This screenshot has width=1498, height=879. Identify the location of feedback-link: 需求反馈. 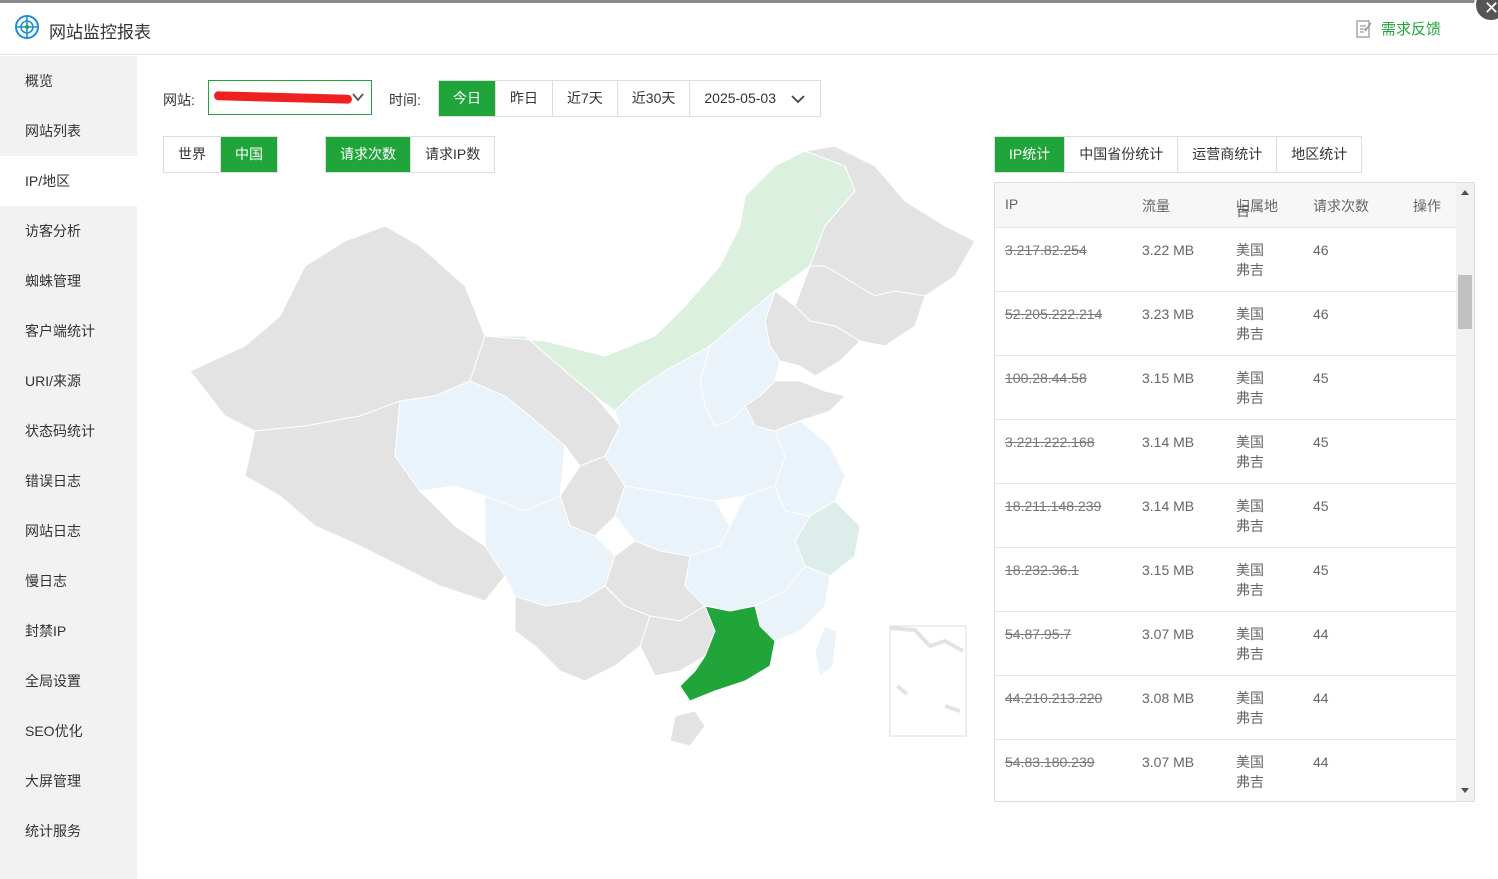
(1398, 28).